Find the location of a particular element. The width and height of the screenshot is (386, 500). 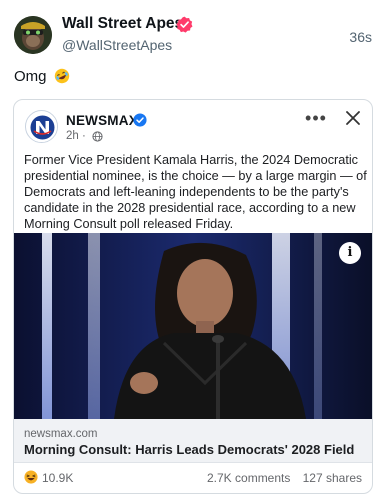

source-timestamp: 2h · is located at coordinates (76, 136).